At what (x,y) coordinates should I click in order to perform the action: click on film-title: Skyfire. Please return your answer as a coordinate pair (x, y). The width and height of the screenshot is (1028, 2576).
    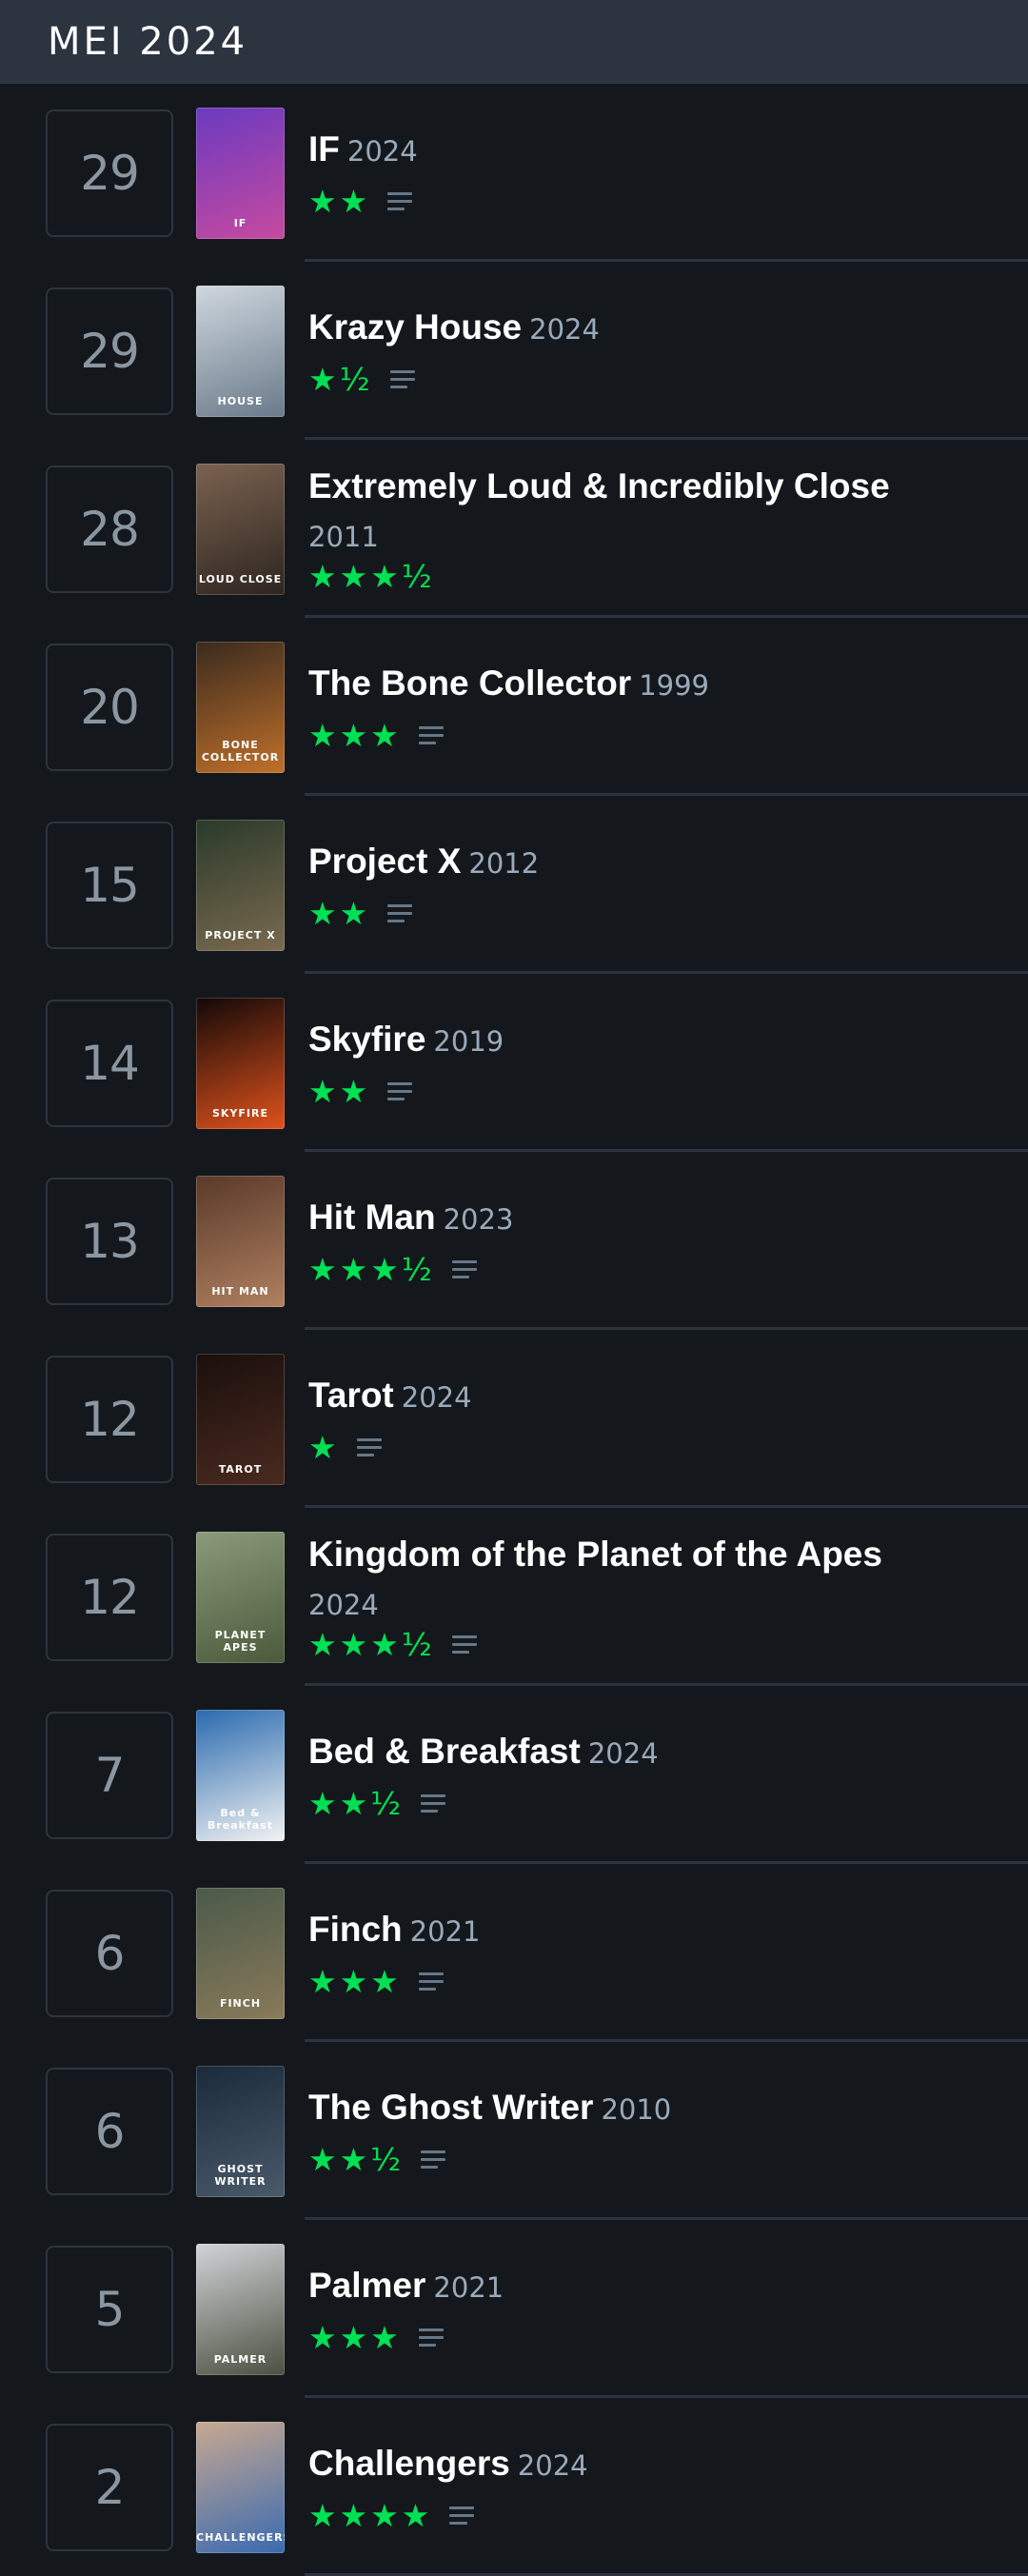
    Looking at the image, I should click on (366, 1040).